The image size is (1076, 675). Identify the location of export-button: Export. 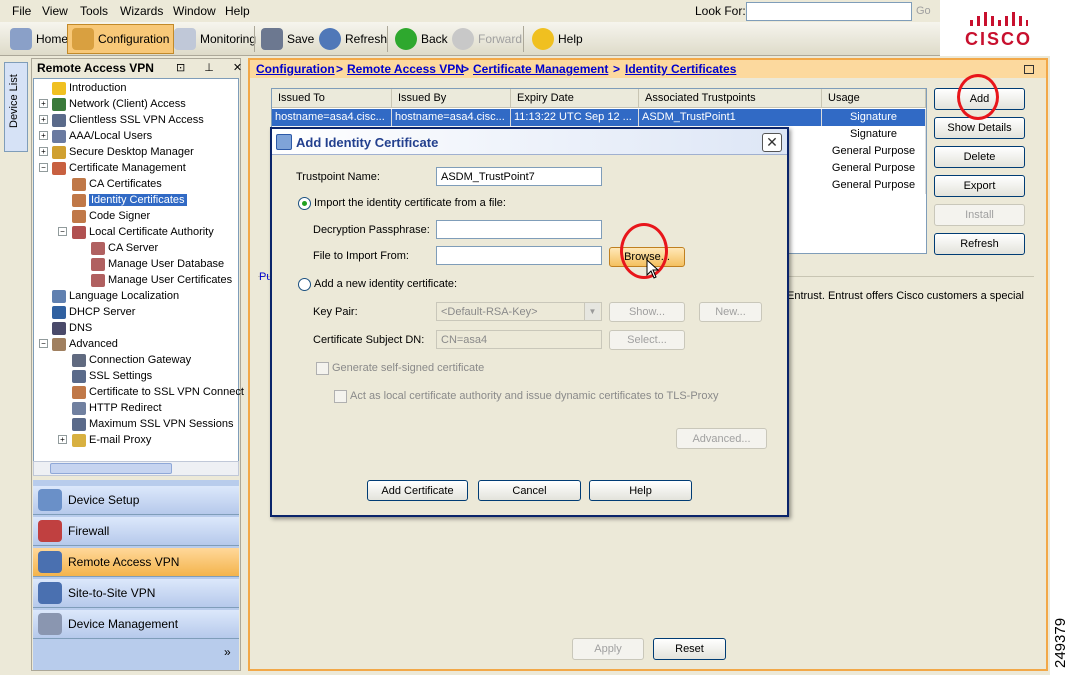
(979, 186).